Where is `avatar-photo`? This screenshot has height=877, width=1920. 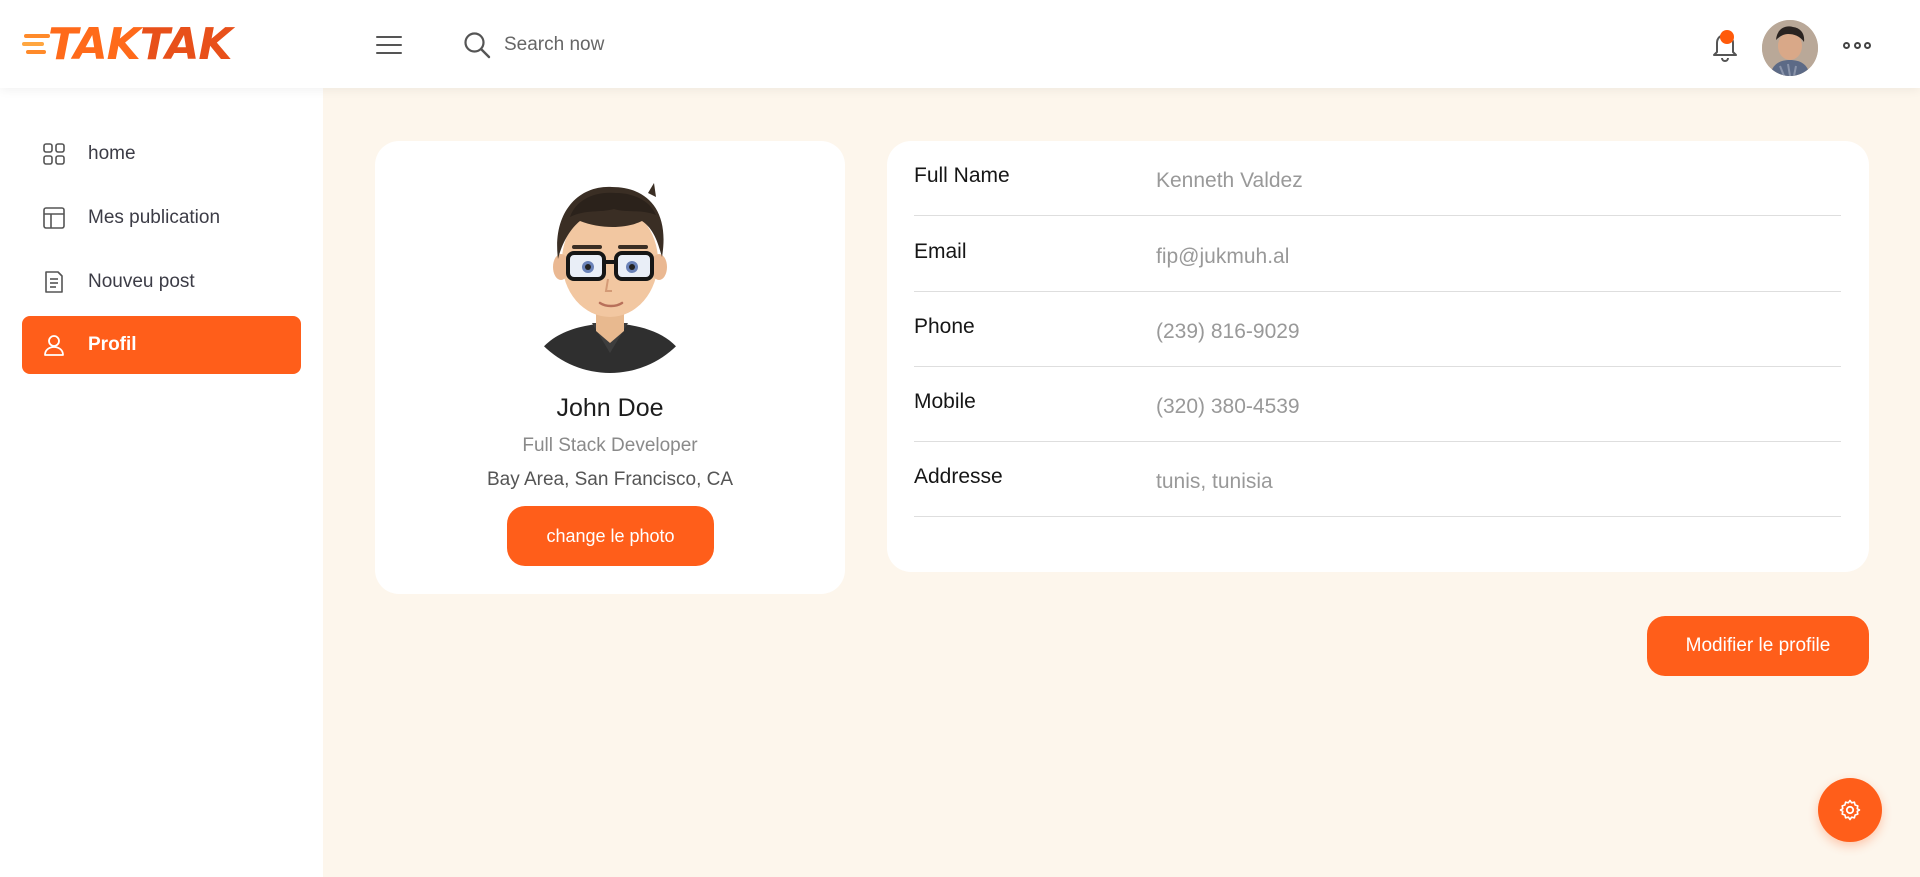
avatar-photo is located at coordinates (1790, 48).